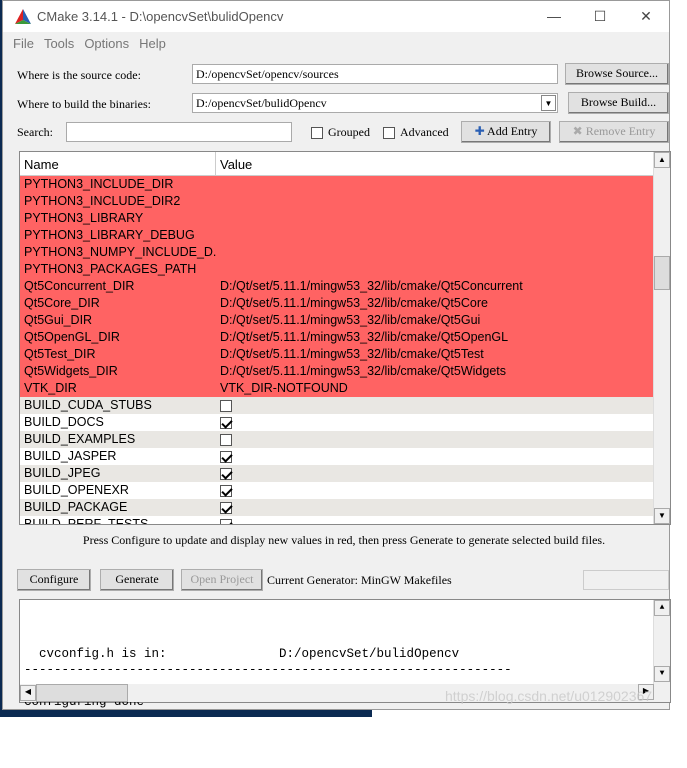  Describe the element at coordinates (661, 338) in the screenshot. I see `table-scrollbar: ▲ ▼` at that location.